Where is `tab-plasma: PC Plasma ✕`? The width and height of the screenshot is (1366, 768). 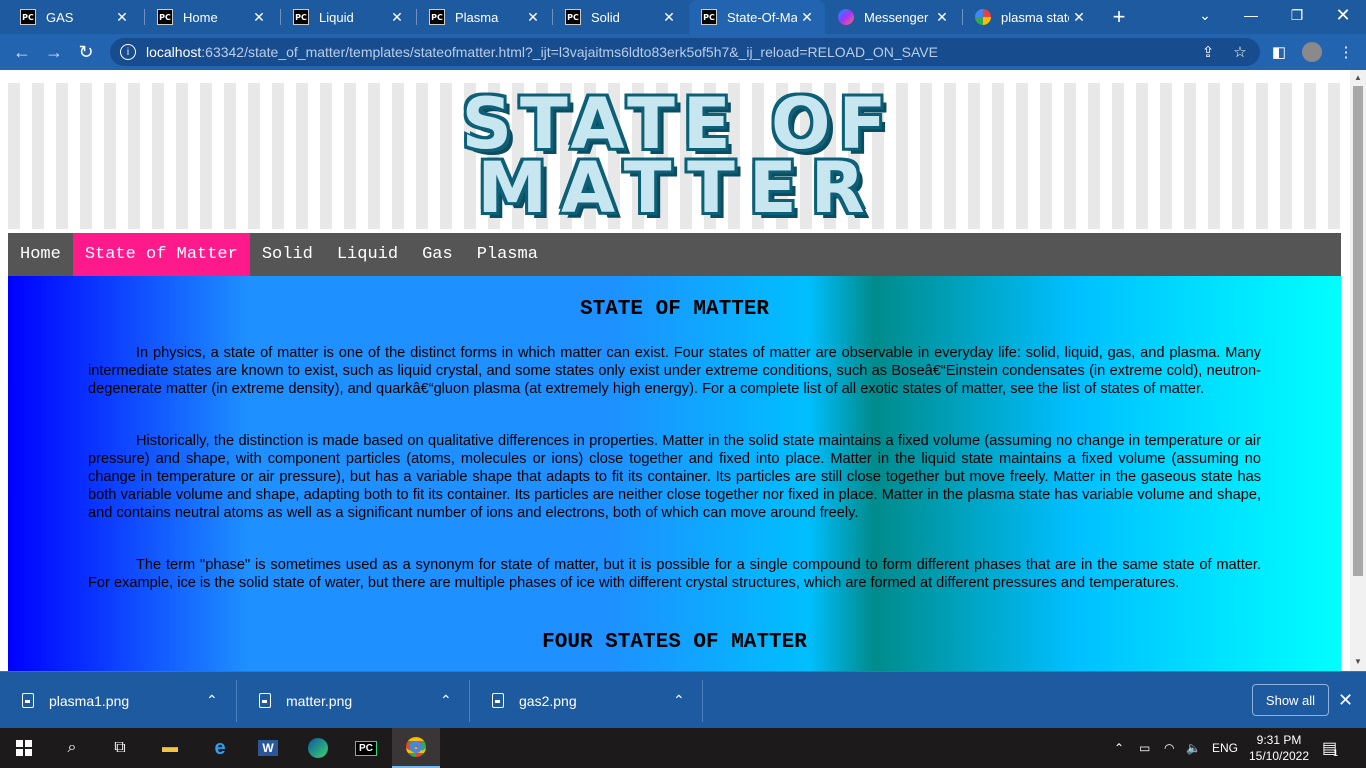 tab-plasma: PC Plasma ✕ is located at coordinates (484, 17).